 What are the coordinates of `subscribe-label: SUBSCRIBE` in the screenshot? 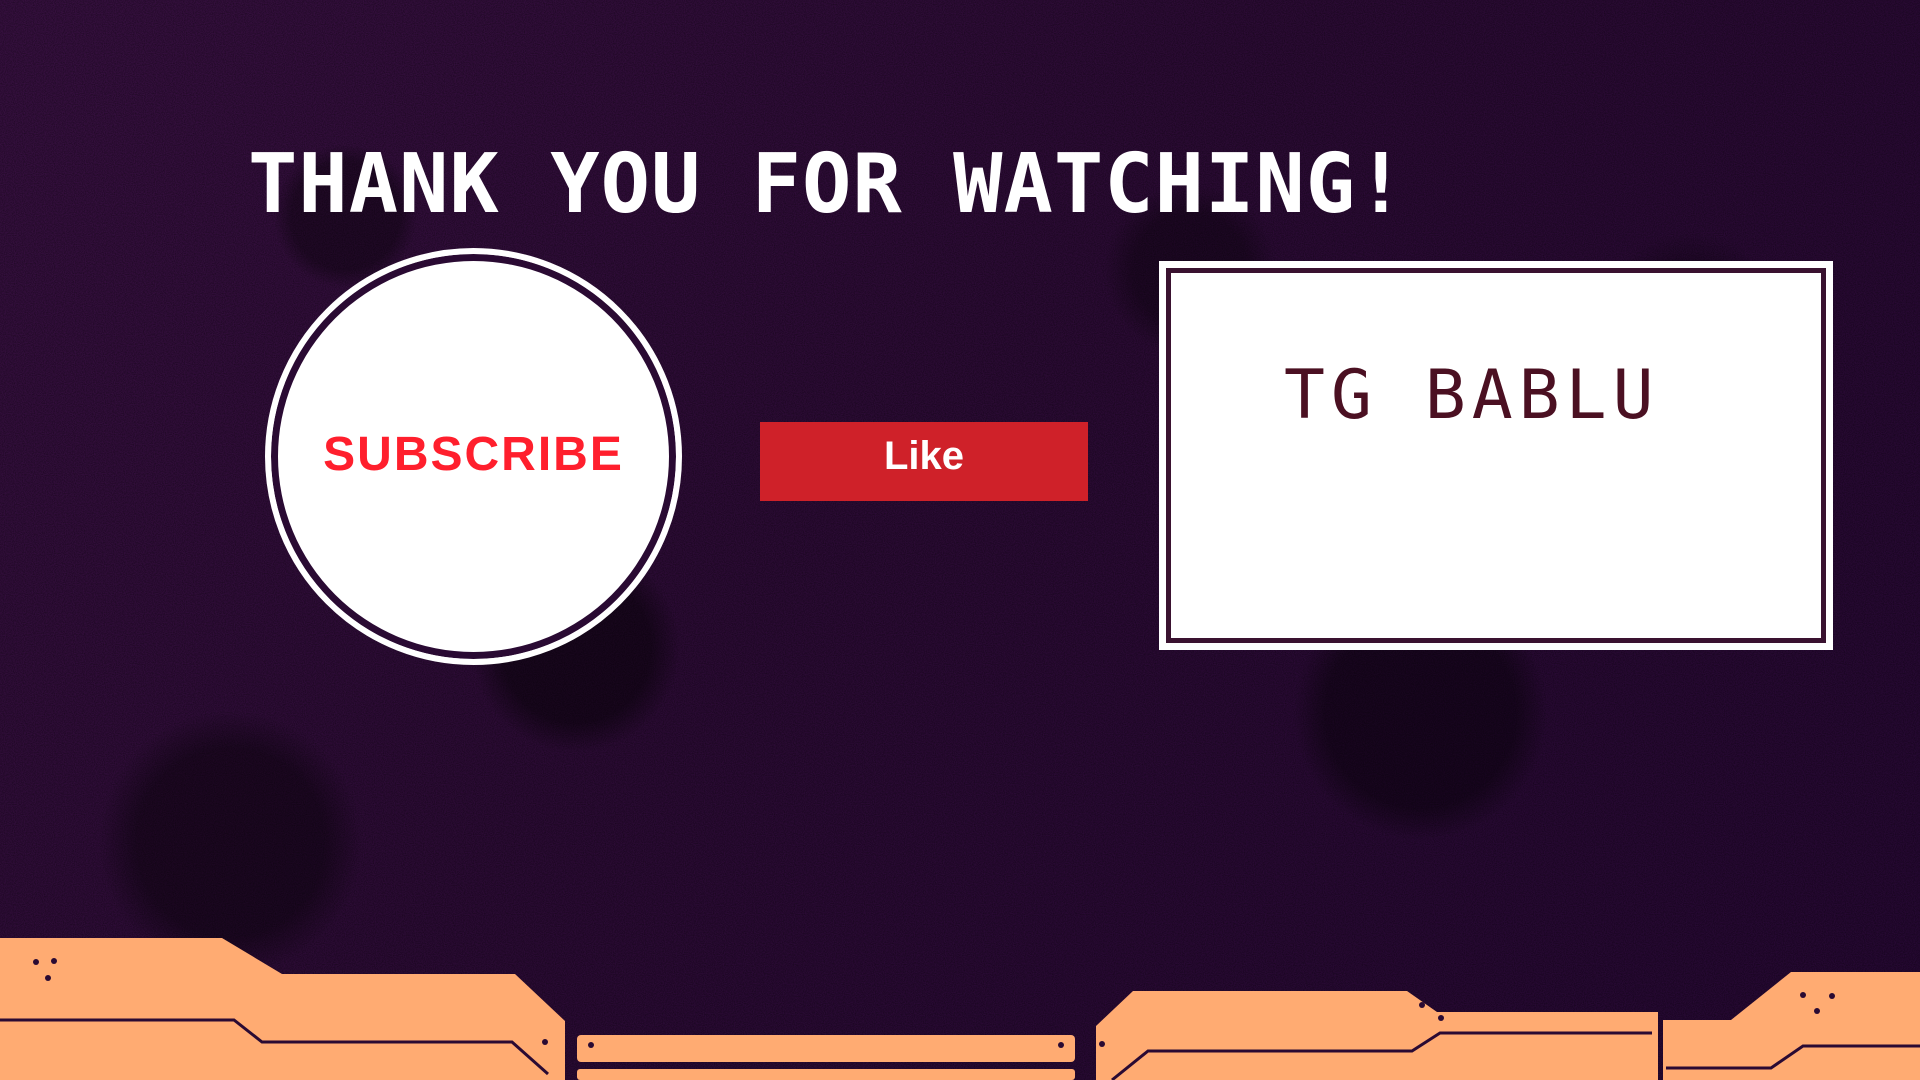 It's located at (473, 454).